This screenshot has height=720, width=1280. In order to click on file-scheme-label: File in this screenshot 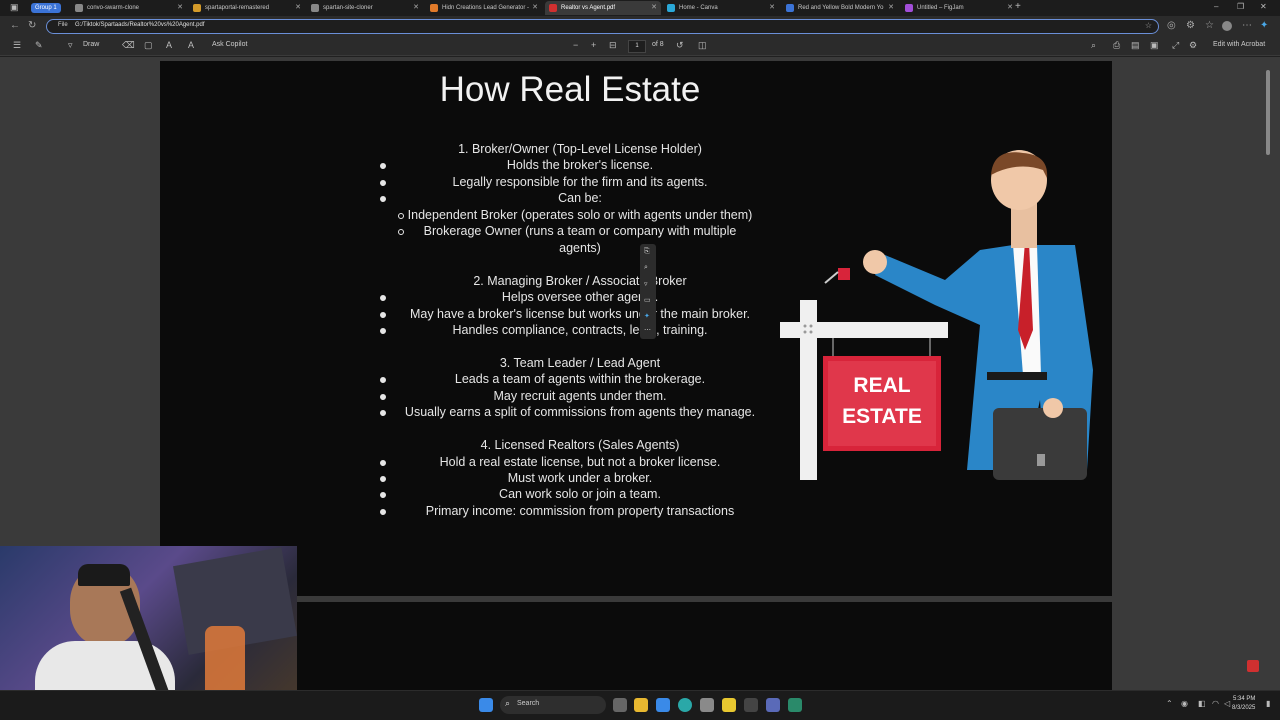, I will do `click(63, 25)`.